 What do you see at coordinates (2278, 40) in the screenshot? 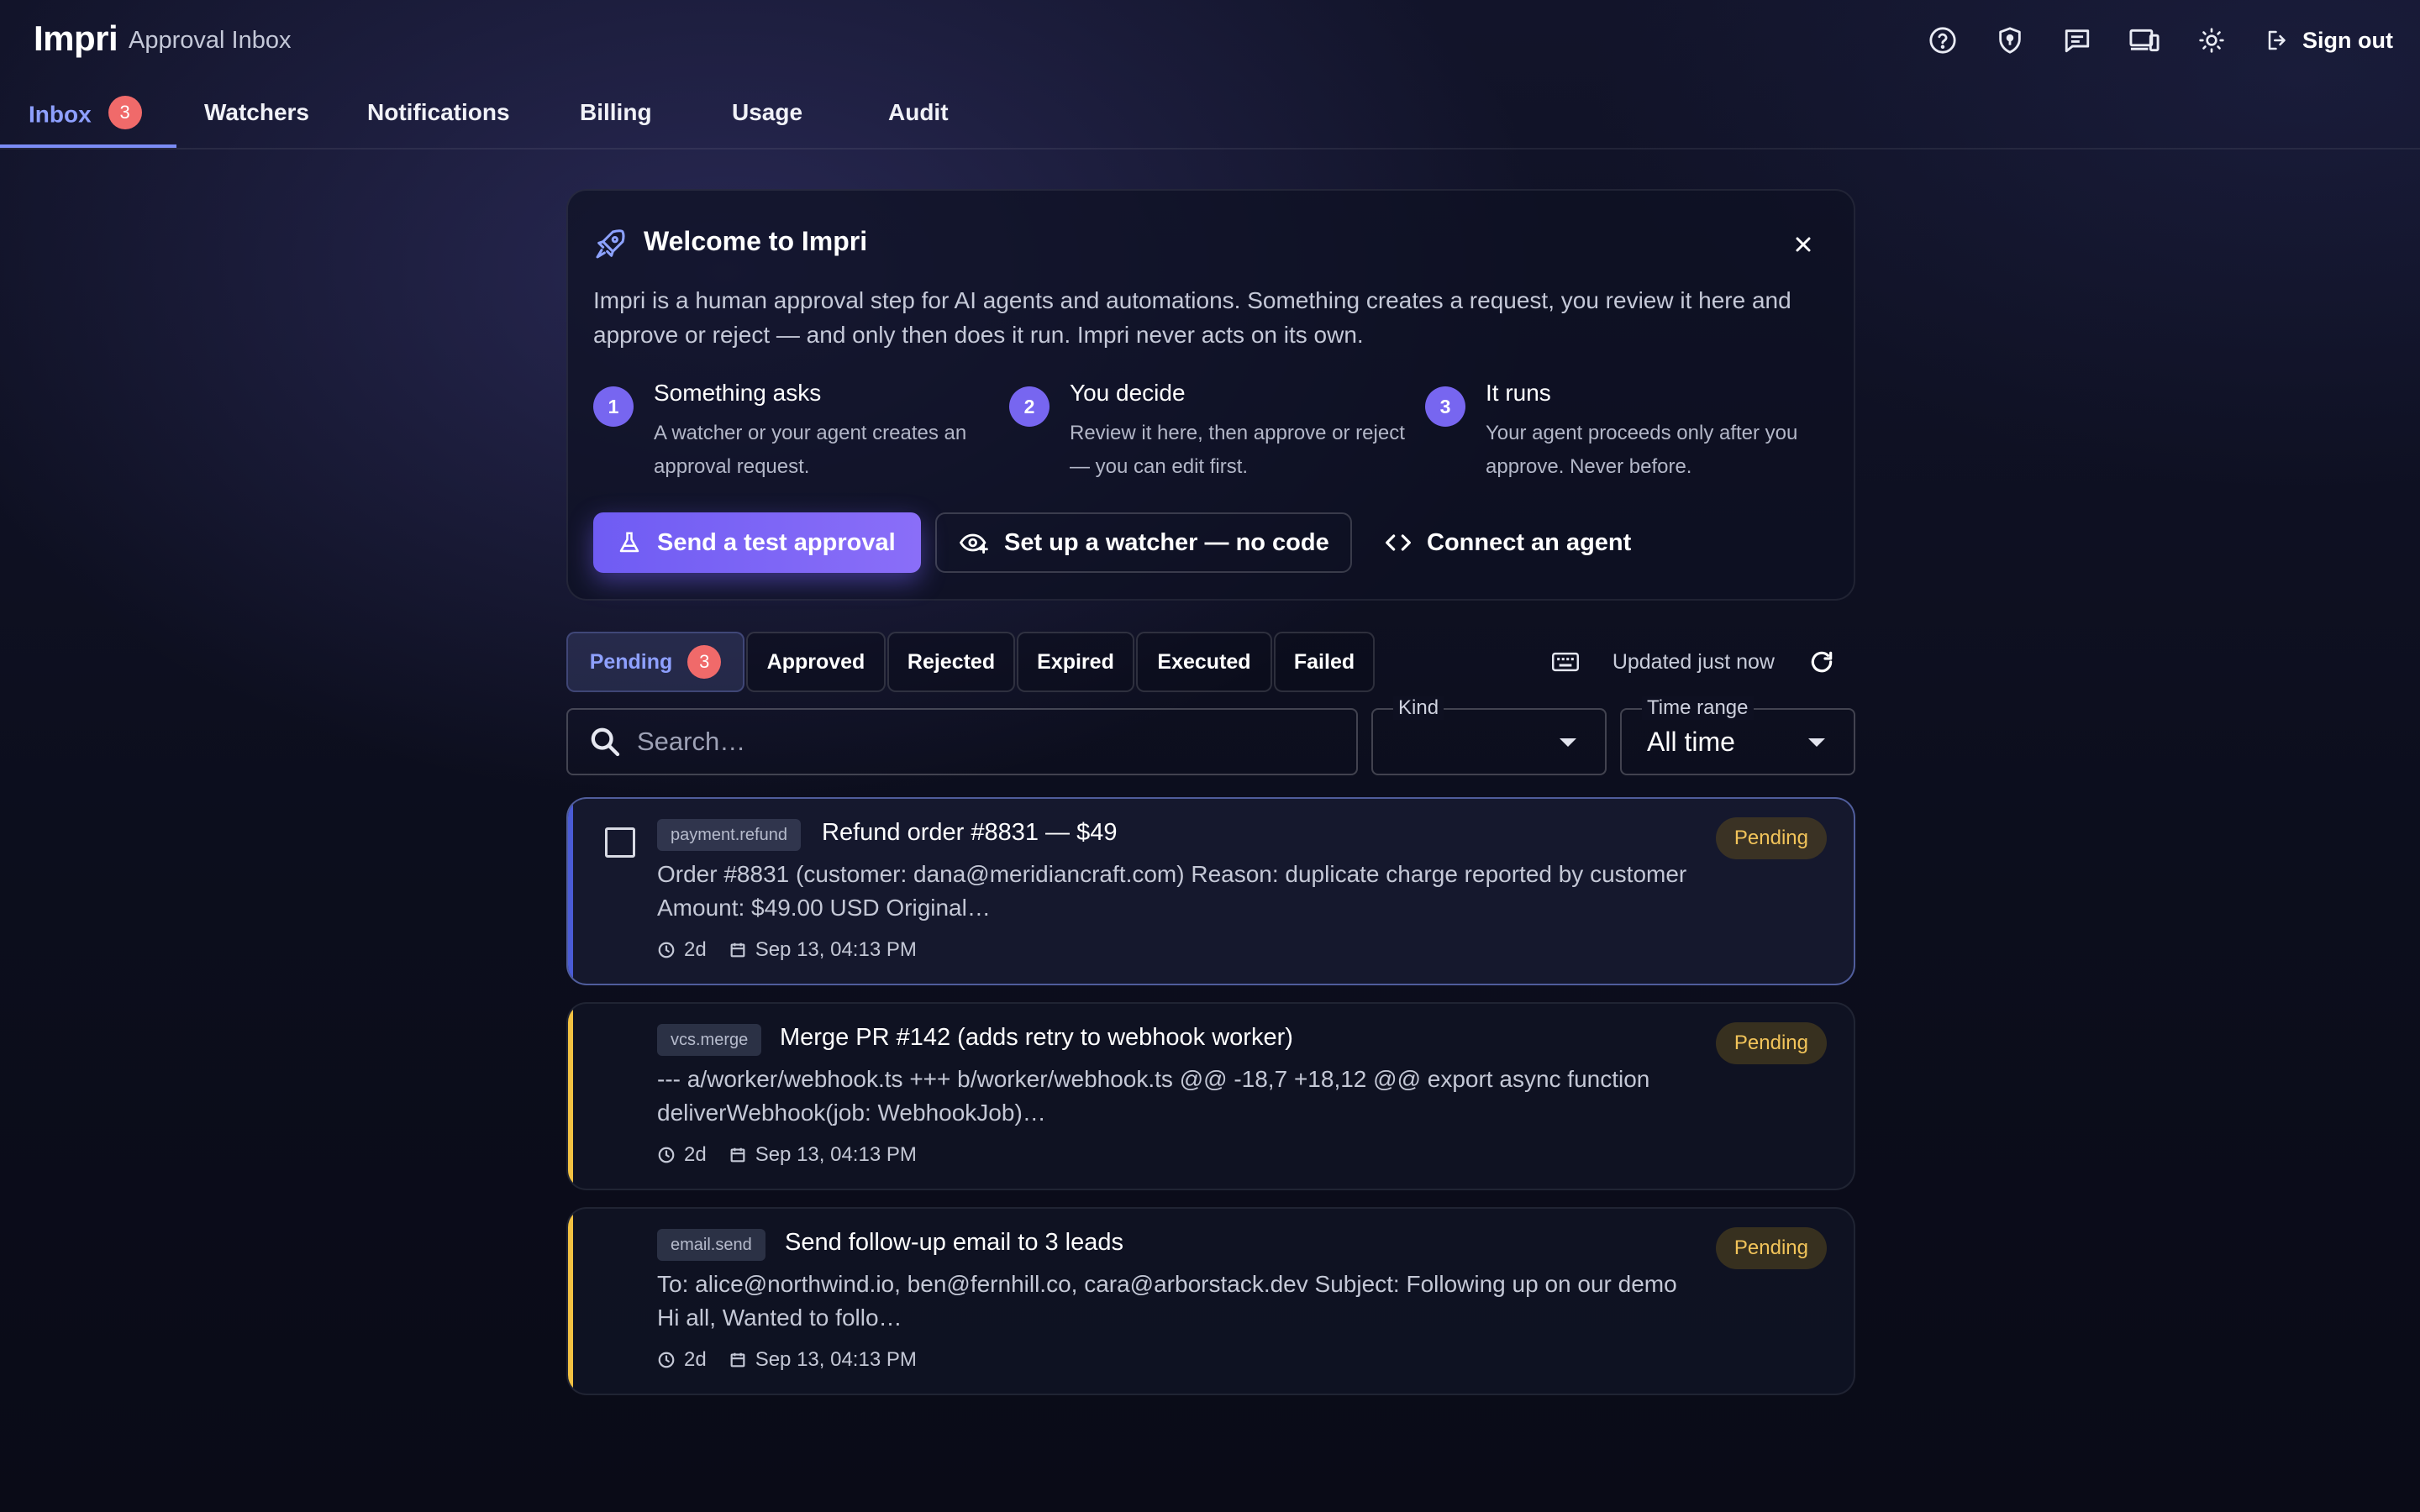
I see `logout-icon` at bounding box center [2278, 40].